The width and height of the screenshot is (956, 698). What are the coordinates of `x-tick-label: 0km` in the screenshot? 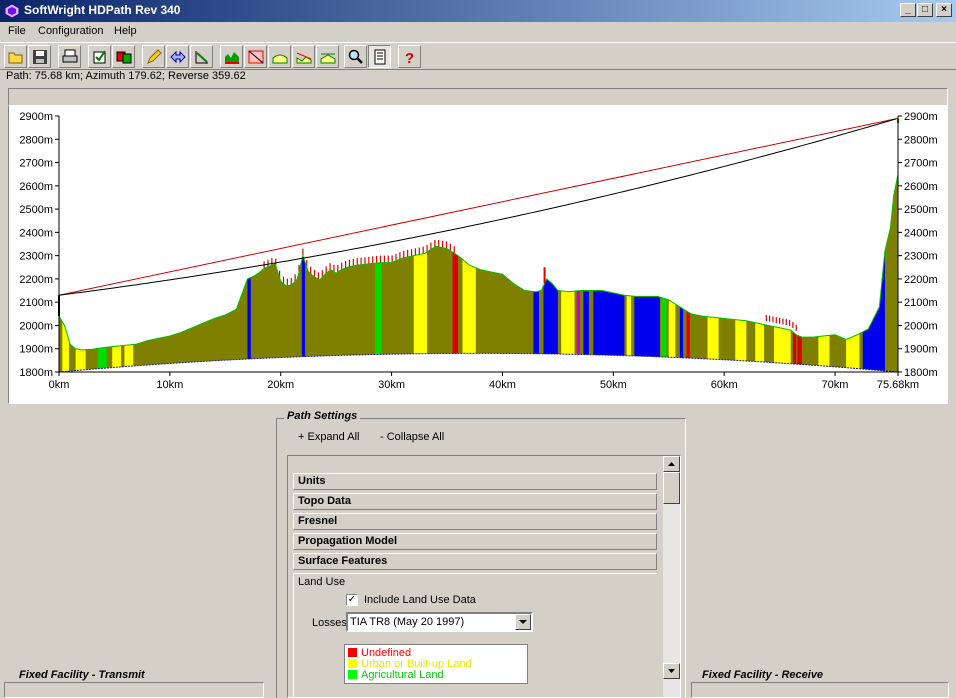 It's located at (59, 385).